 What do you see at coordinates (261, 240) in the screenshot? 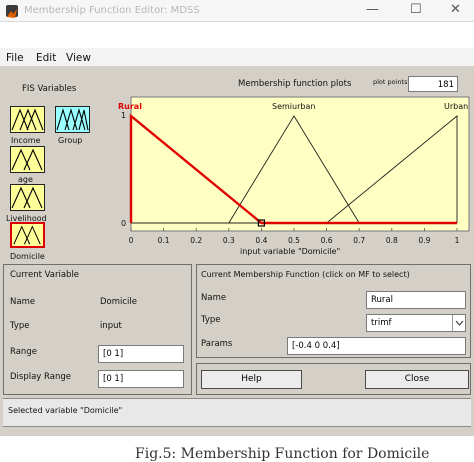
I see `x-tick-label: 0.4` at bounding box center [261, 240].